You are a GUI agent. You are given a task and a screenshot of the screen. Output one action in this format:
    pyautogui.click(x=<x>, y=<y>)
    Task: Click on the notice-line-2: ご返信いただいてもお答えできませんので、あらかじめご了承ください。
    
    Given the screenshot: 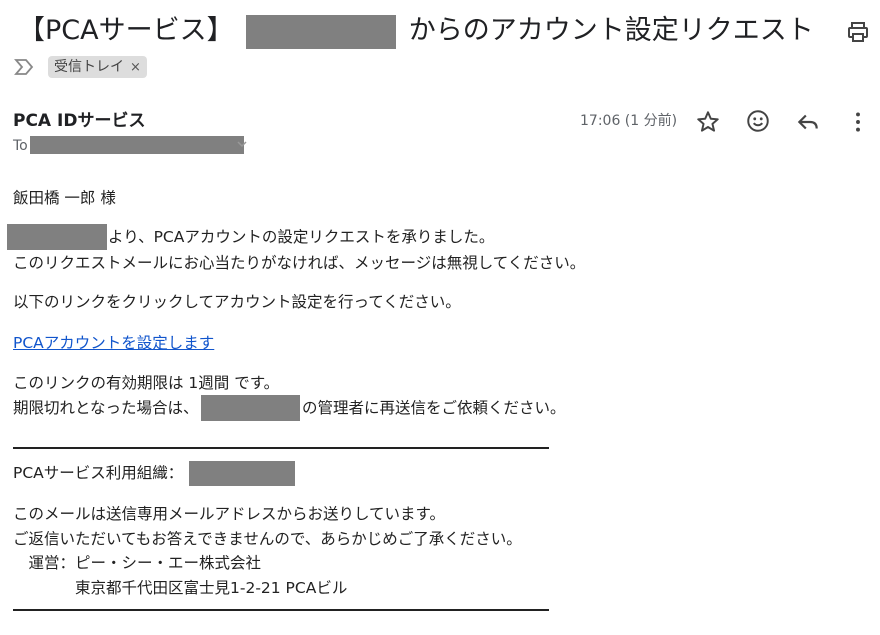 What is the action you would take?
    pyautogui.click(x=267, y=539)
    